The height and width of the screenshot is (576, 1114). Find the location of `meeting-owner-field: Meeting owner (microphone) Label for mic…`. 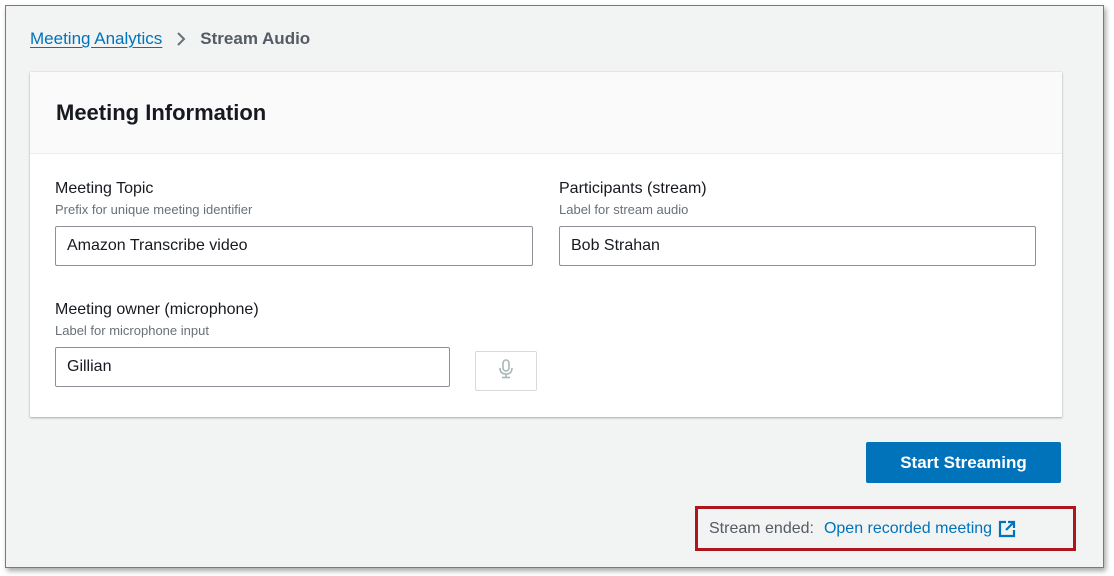

meeting-owner-field: Meeting owner (microphone) Label for mic… is located at coordinates (252, 343).